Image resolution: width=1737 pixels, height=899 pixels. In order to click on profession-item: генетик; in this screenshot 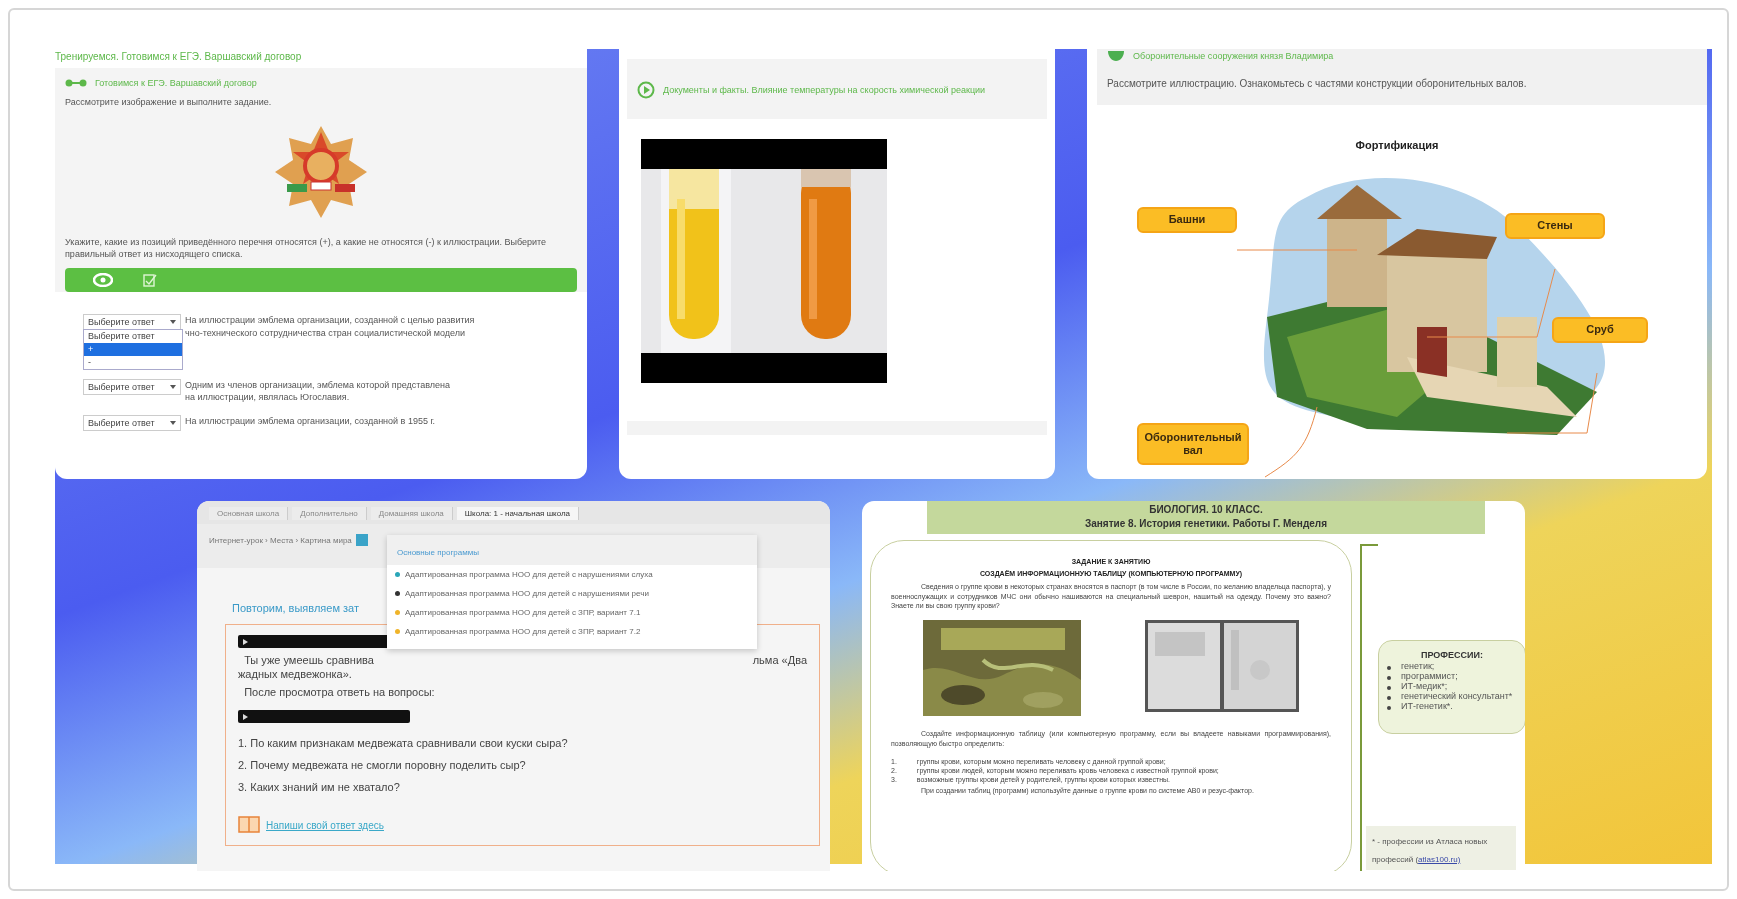, I will do `click(1418, 666)`.